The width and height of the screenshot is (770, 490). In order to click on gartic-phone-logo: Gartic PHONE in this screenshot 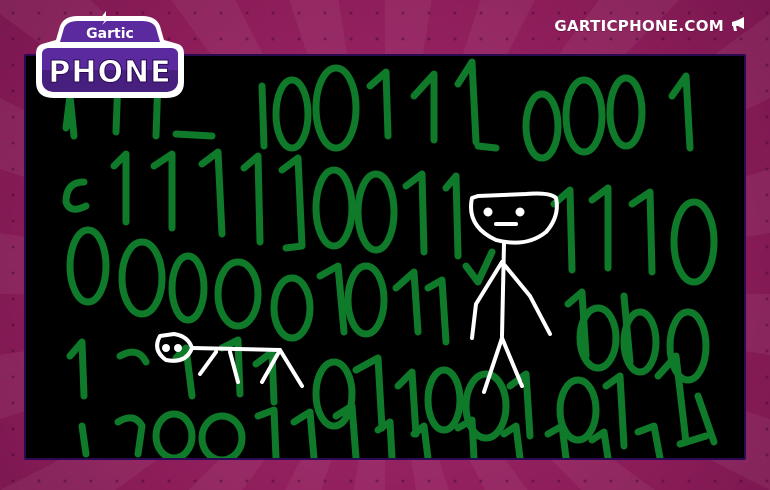, I will do `click(110, 58)`.